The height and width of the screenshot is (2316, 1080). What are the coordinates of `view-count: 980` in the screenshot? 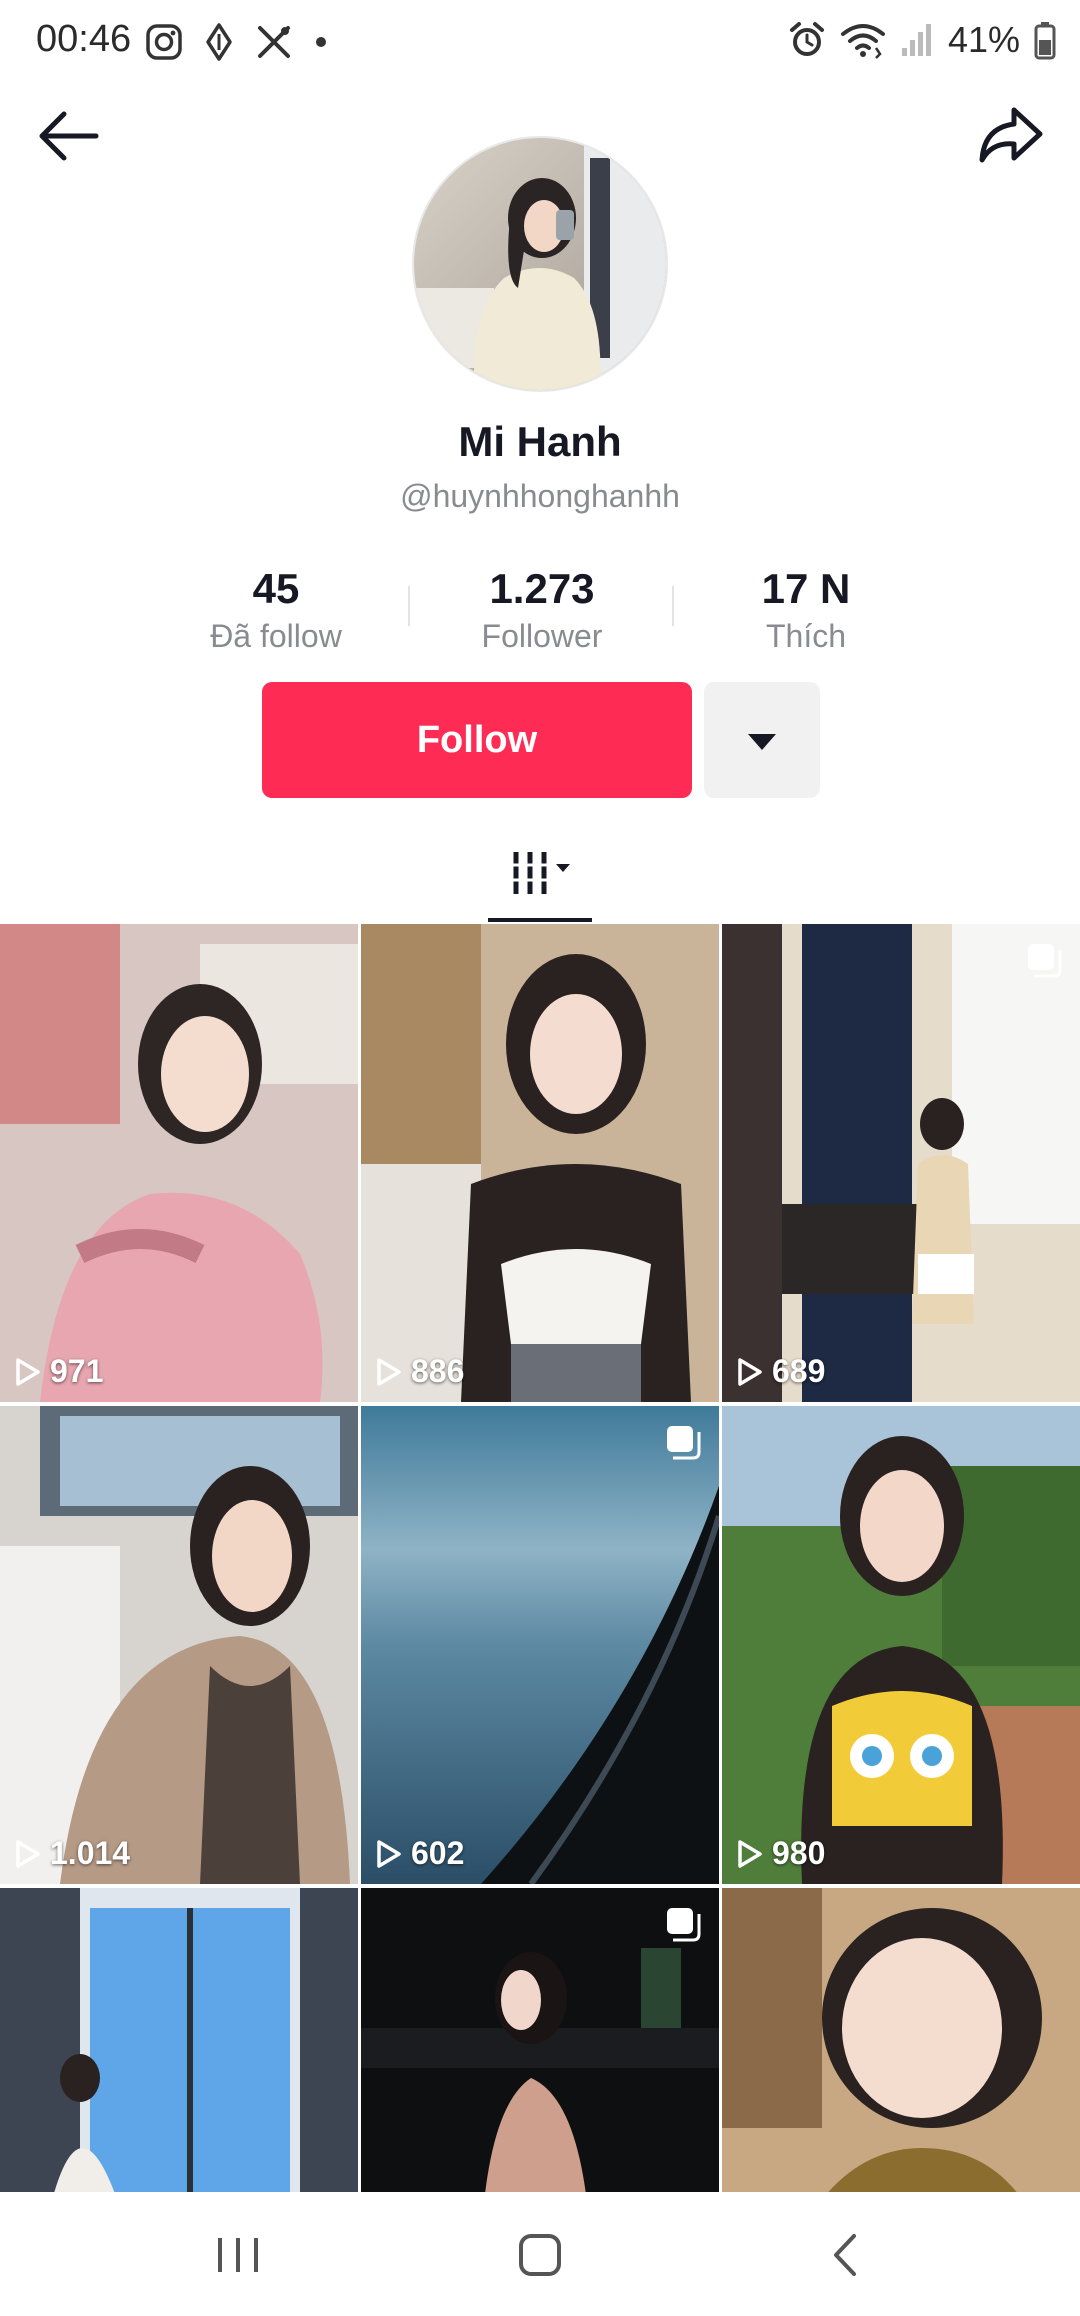 It's located at (780, 1853).